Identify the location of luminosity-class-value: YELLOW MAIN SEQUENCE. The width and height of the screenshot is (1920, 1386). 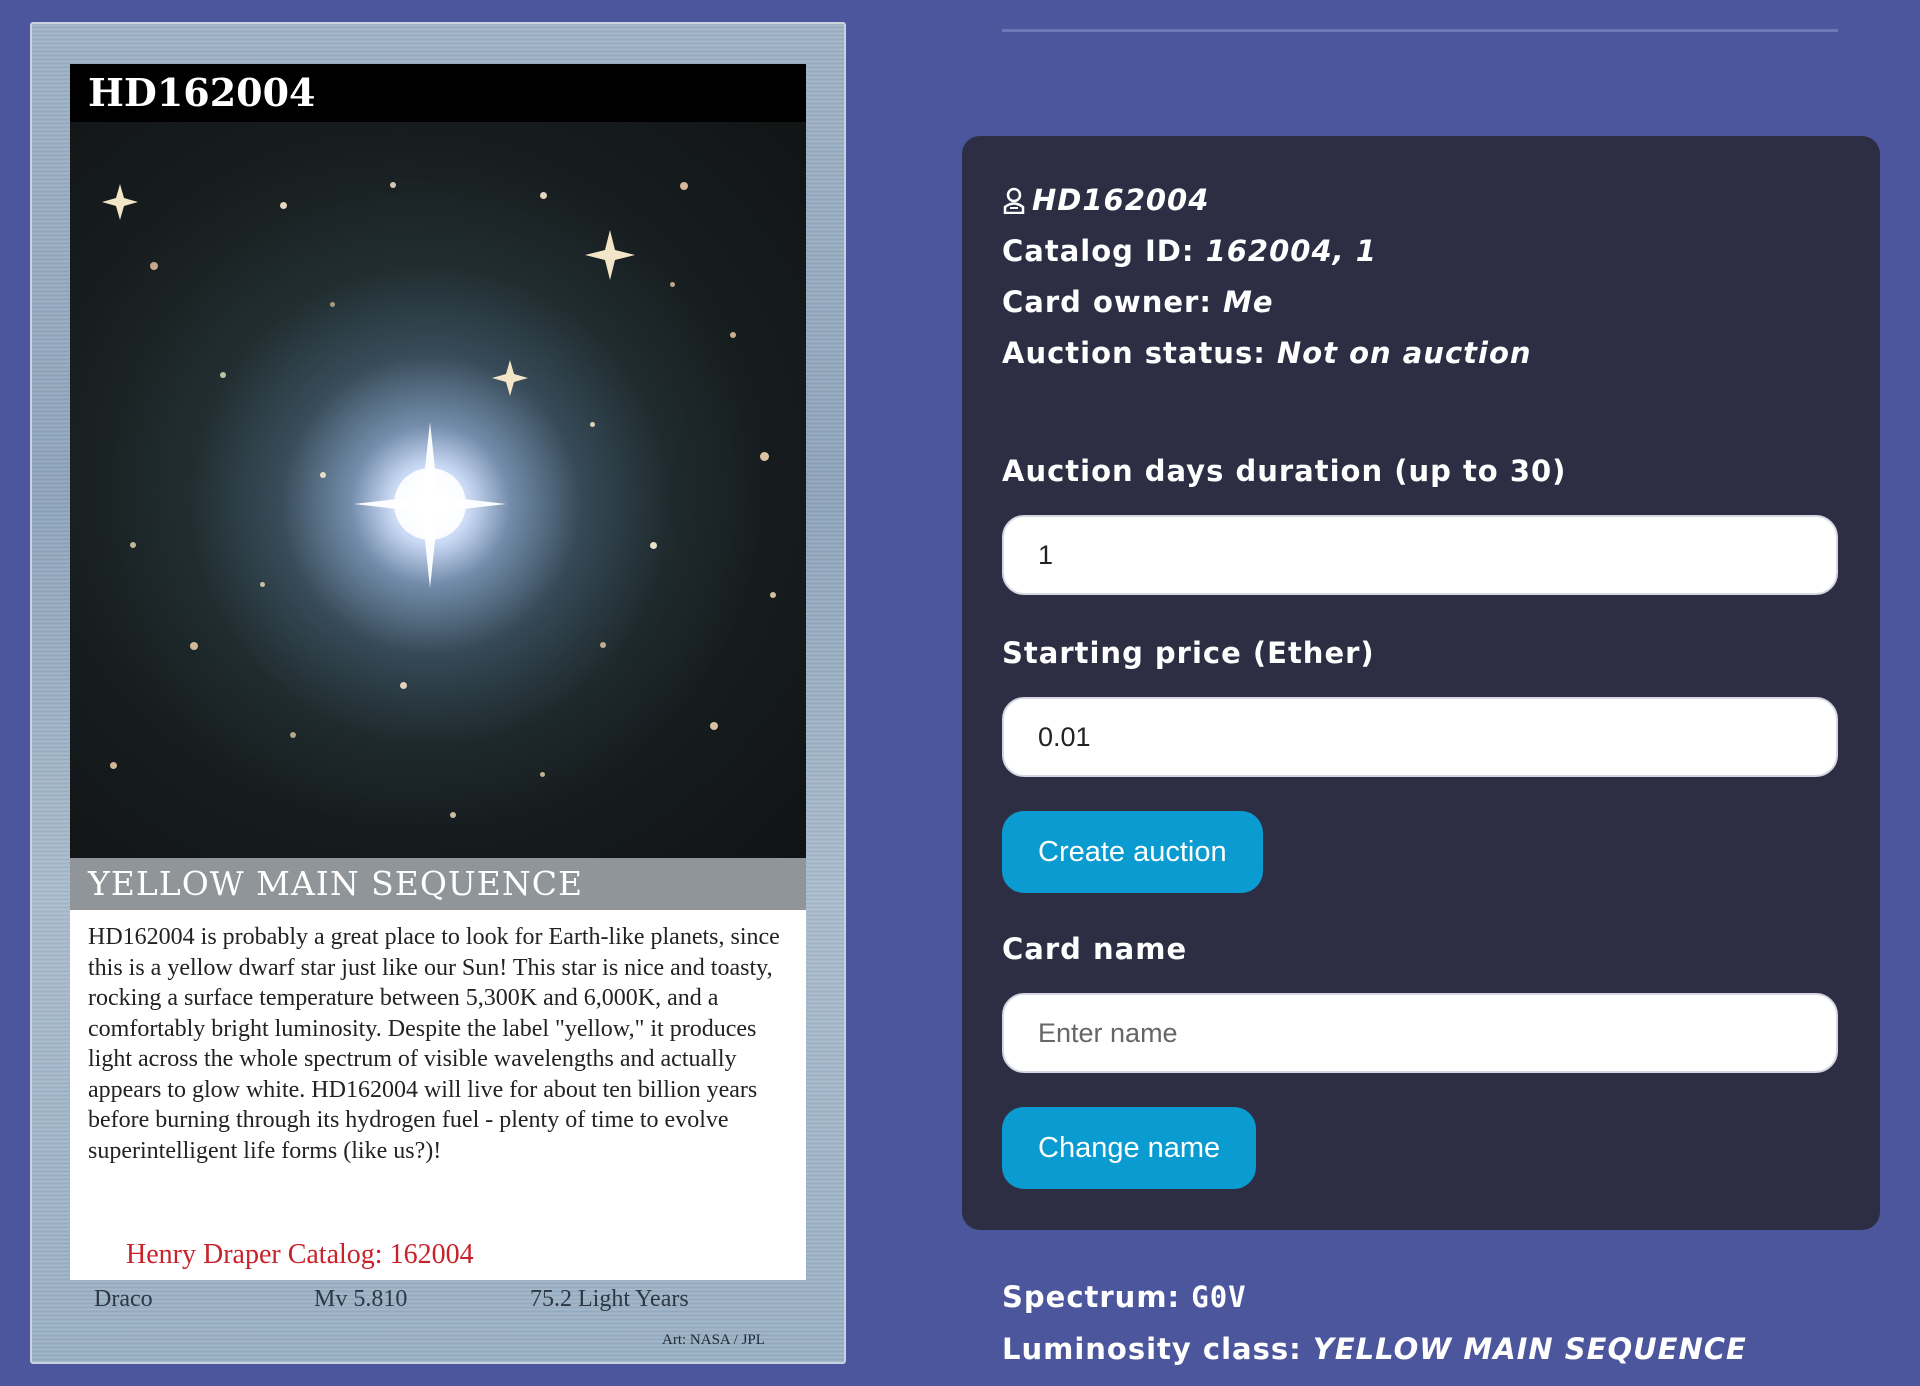
(1529, 1349).